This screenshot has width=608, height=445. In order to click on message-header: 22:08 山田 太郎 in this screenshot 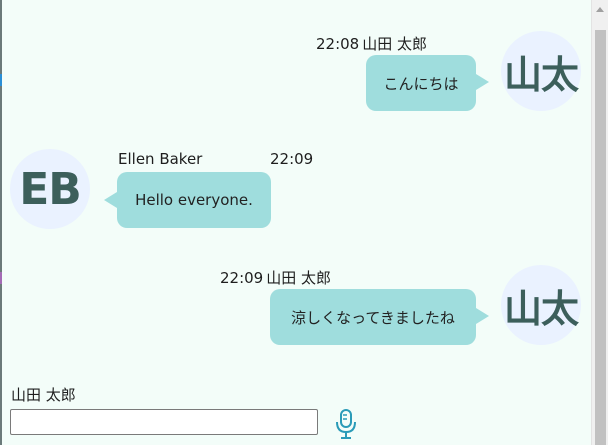, I will do `click(371, 43)`.